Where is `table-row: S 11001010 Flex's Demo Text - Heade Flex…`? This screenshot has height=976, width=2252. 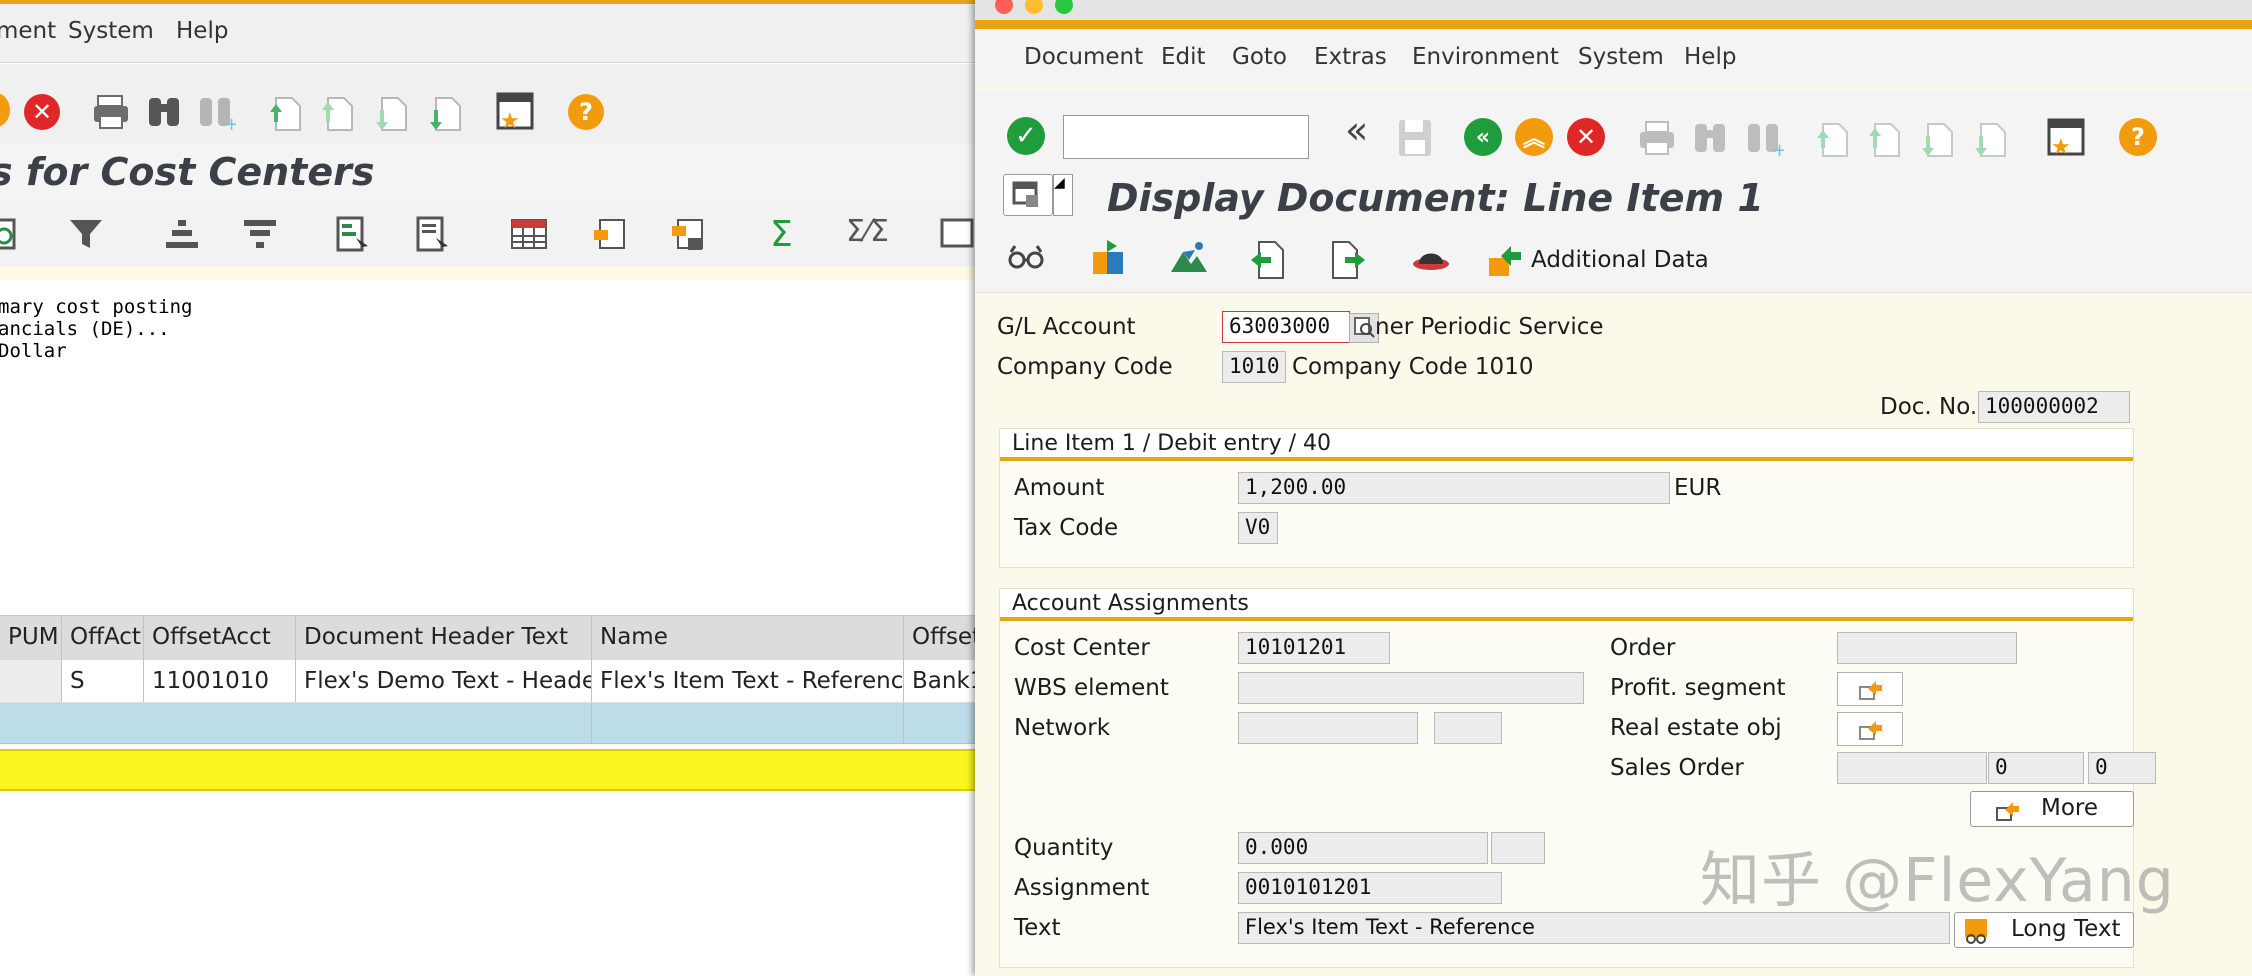
table-row: S 11001010 Flex's Demo Text - Heade Flex… is located at coordinates (487, 681).